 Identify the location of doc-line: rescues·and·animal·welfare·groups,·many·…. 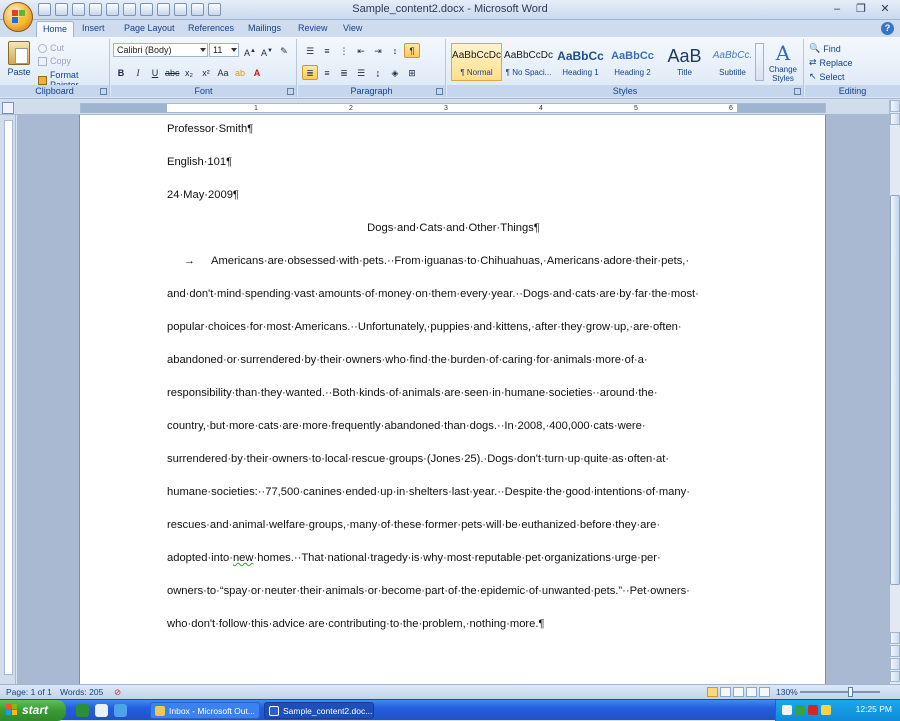
(413, 525).